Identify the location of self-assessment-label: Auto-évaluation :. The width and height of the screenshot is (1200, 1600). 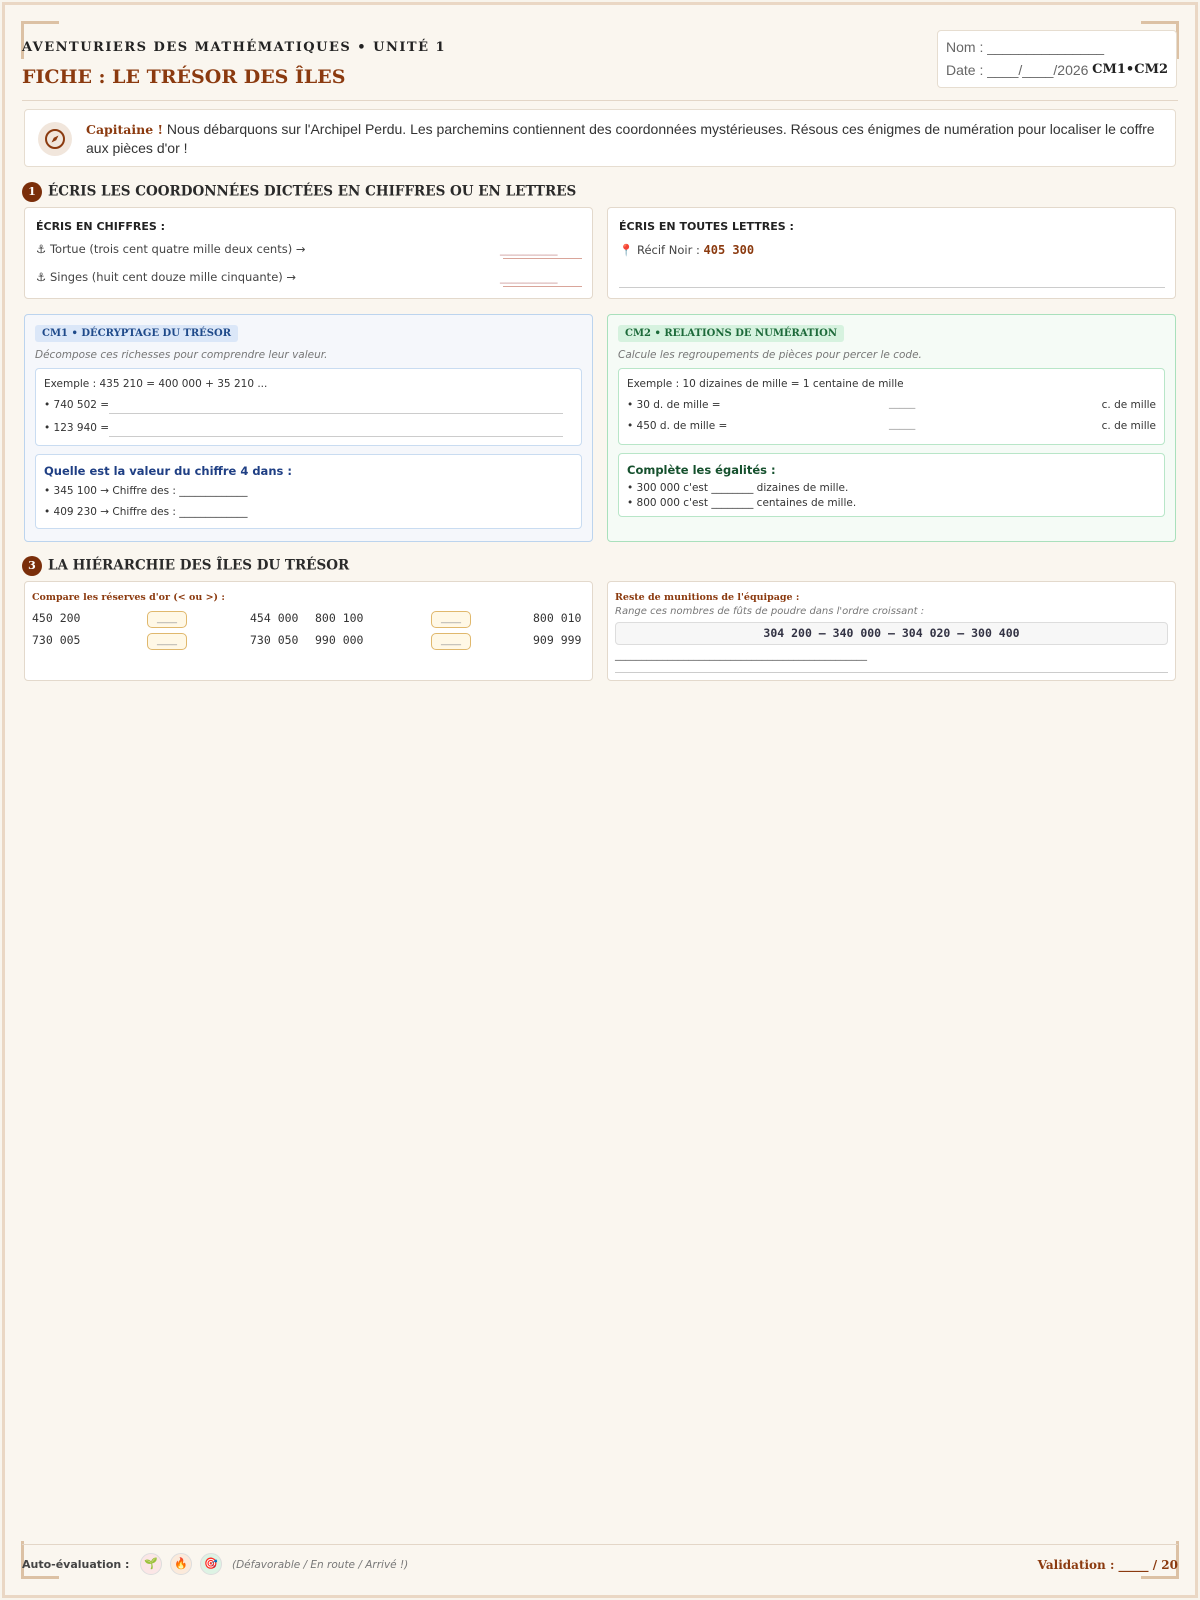
(76, 1564).